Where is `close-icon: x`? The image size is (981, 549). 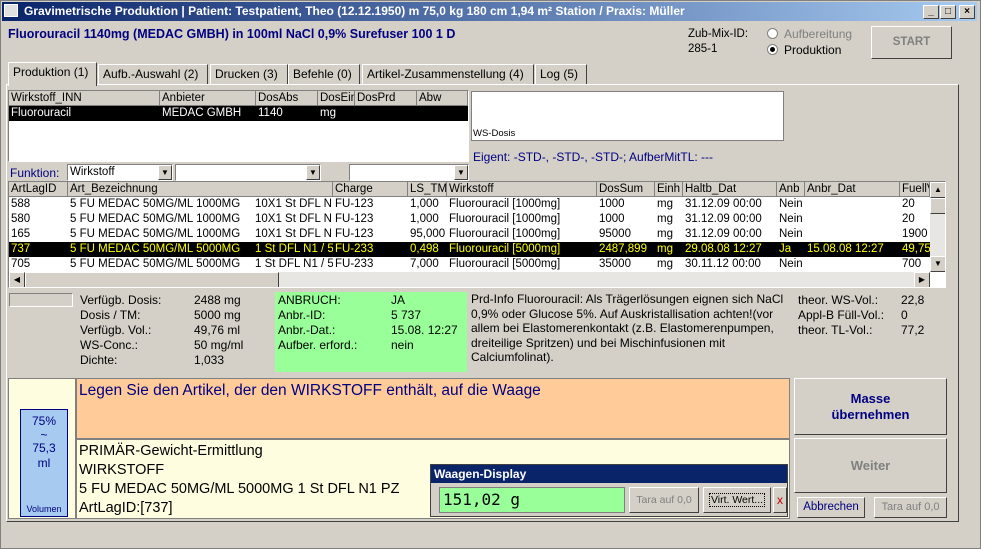 close-icon: x is located at coordinates (780, 500).